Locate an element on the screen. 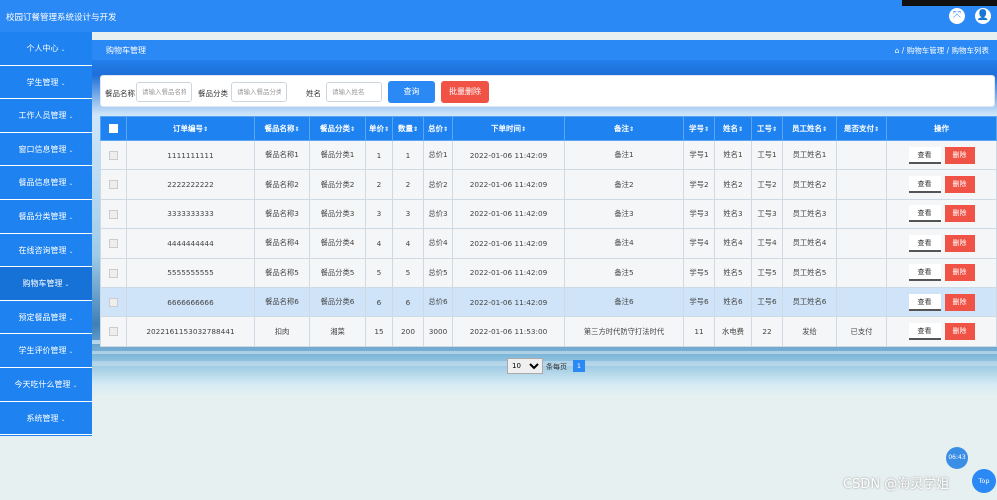 This screenshot has height=500, width=997. current-page-button: 1 is located at coordinates (579, 366).